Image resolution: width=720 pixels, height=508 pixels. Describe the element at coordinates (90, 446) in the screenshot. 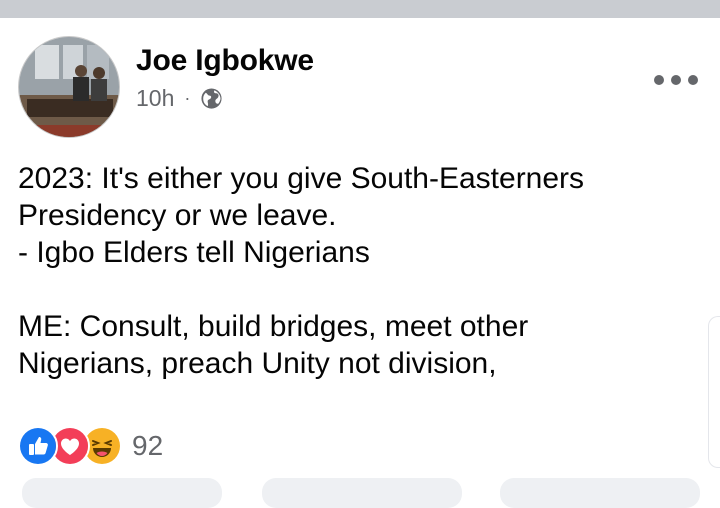

I see `reaction-summary: 92` at that location.